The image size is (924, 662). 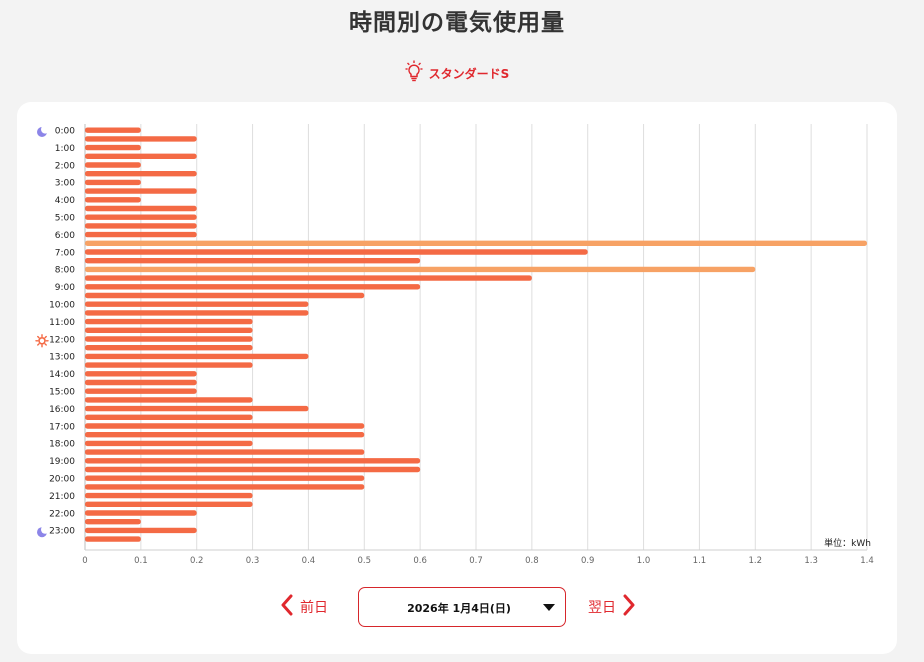 What do you see at coordinates (65, 132) in the screenshot?
I see `y-tick-label: 0:00` at bounding box center [65, 132].